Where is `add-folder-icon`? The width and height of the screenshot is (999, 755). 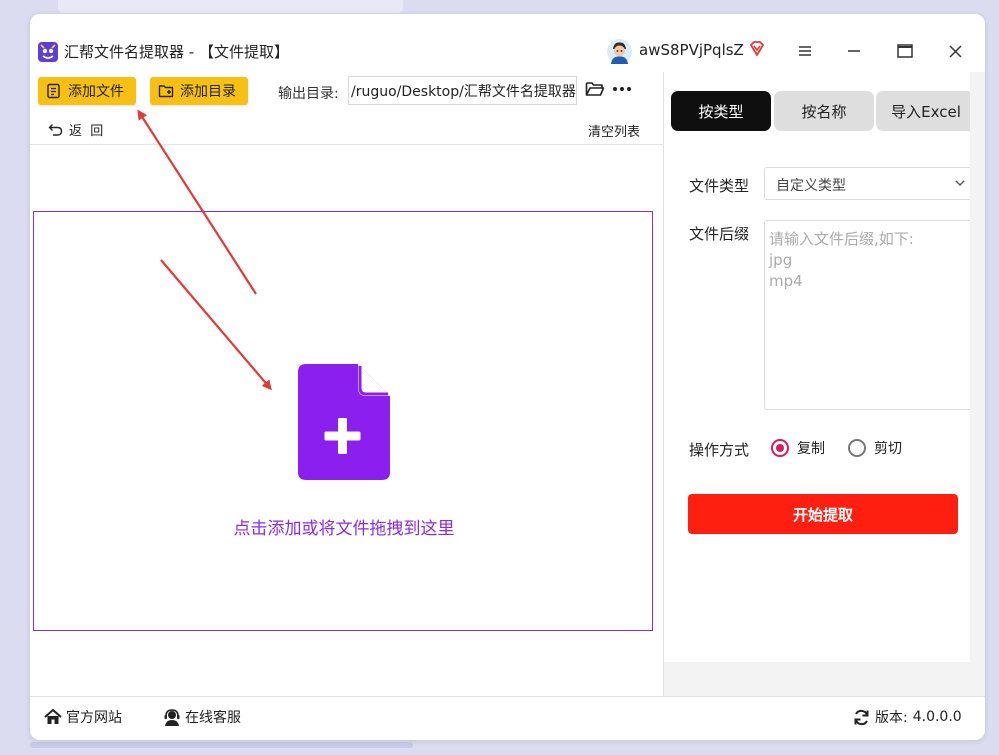 add-folder-icon is located at coordinates (166, 91).